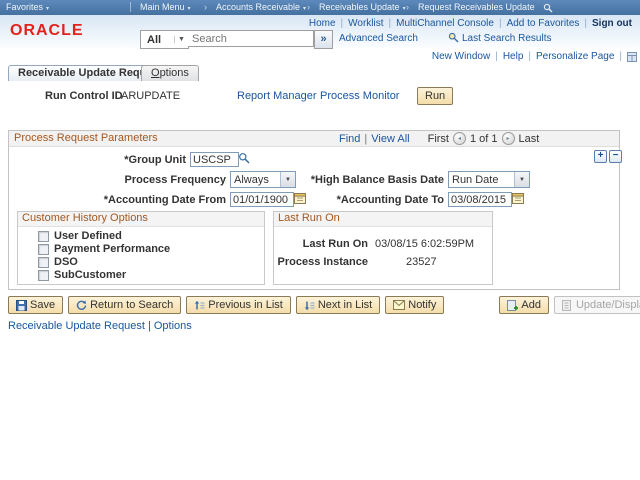 This screenshot has width=640, height=480. I want to click on checkbox-label: Payment Performance, so click(112, 249).